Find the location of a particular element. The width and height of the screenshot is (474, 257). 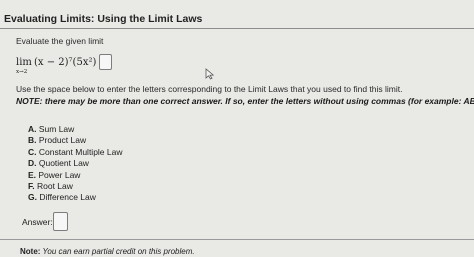

limit-answer-input is located at coordinates (105, 62).